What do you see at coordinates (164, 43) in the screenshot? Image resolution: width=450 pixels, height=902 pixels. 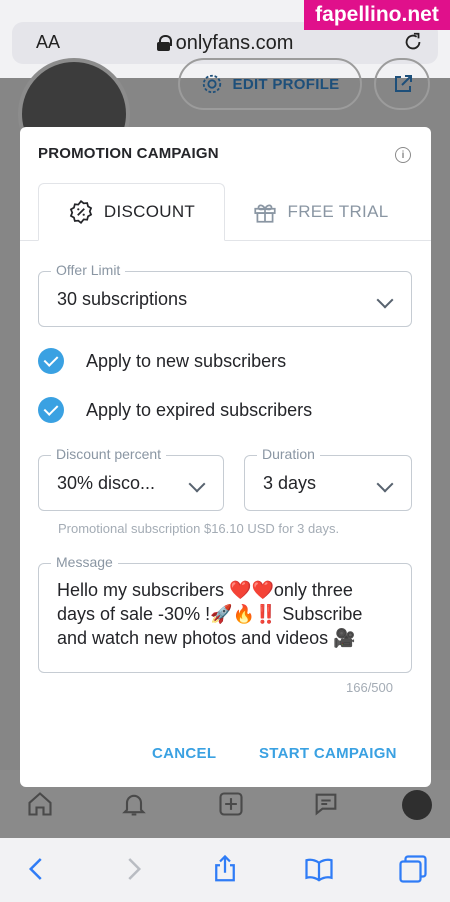 I see `lock-icon` at bounding box center [164, 43].